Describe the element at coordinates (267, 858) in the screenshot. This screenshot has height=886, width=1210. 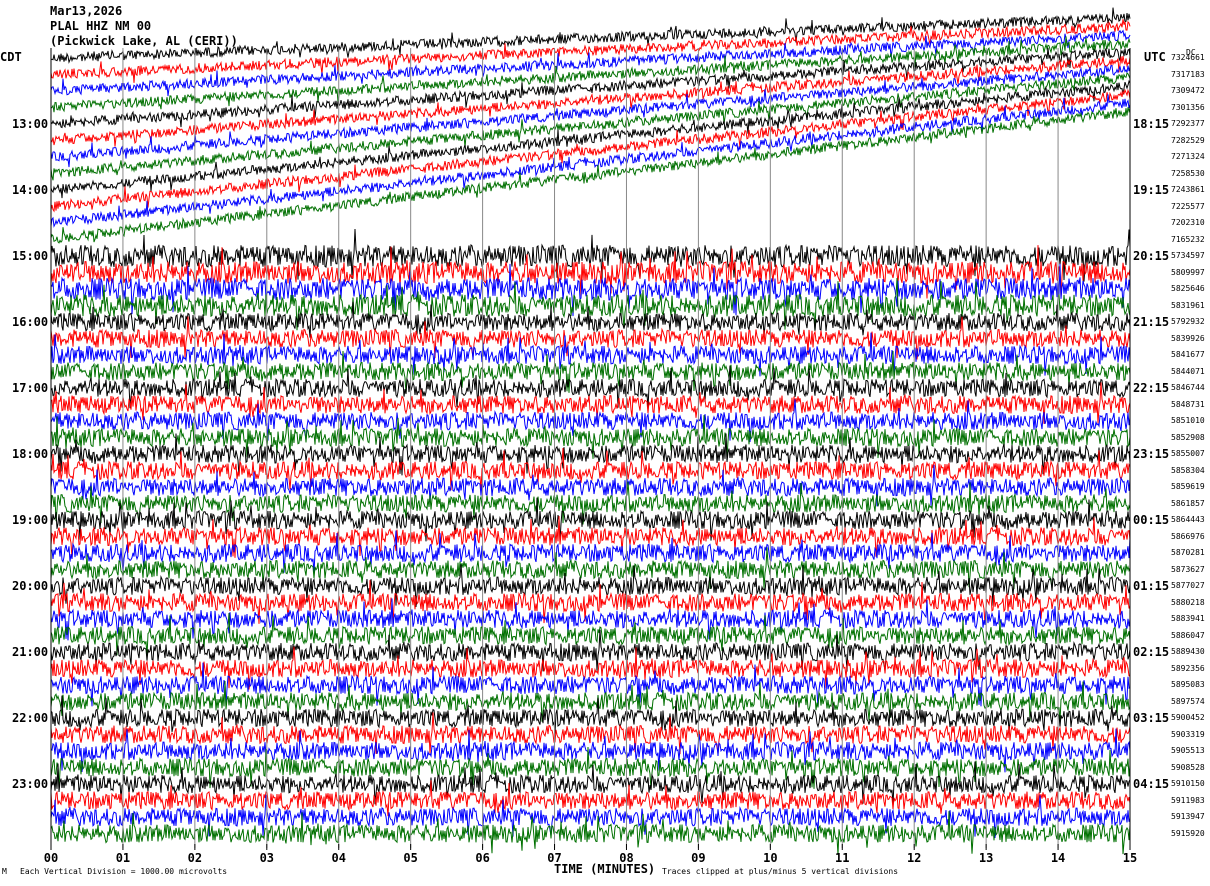
I see `x-tick-label: 03` at that location.